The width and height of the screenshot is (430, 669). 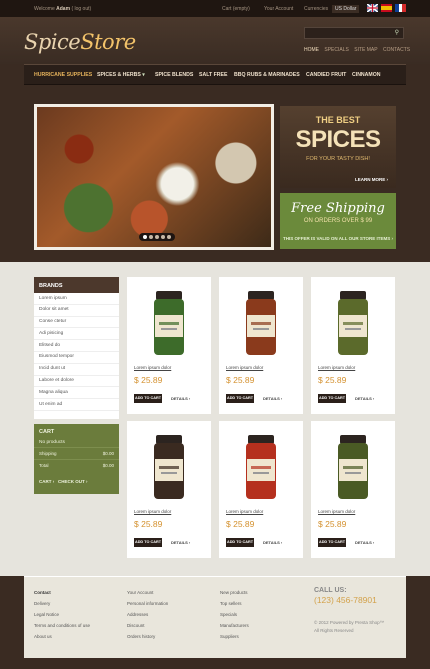 I want to click on hero-slider, so click(x=154, y=177).